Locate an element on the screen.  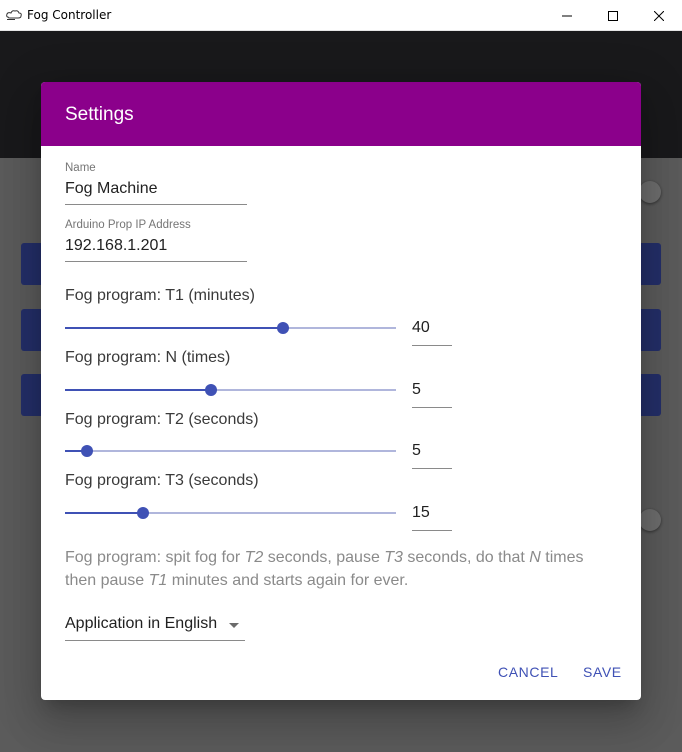
cancel-button: CANCEL is located at coordinates (528, 672).